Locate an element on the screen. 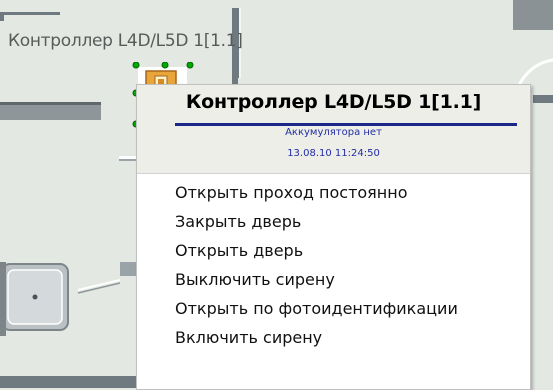 The image size is (553, 390). menu-item-close-door: Закрыть дверь is located at coordinates (333, 221).